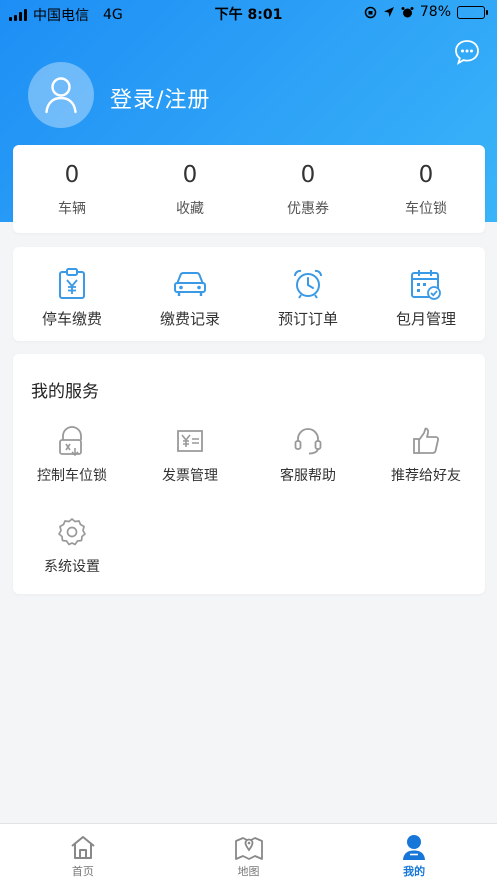 The image size is (497, 883). What do you see at coordinates (72, 476) in the screenshot?
I see `service-label: 控制车位锁` at bounding box center [72, 476].